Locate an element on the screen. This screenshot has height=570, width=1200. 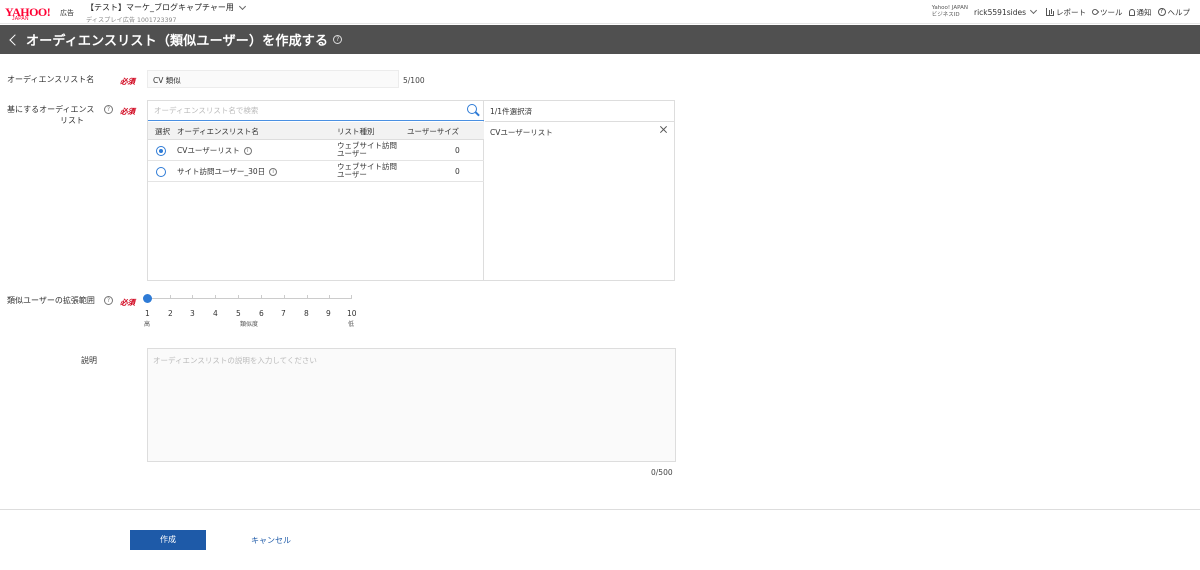
nav-help: ? ヘルプ is located at coordinates (1174, 12).